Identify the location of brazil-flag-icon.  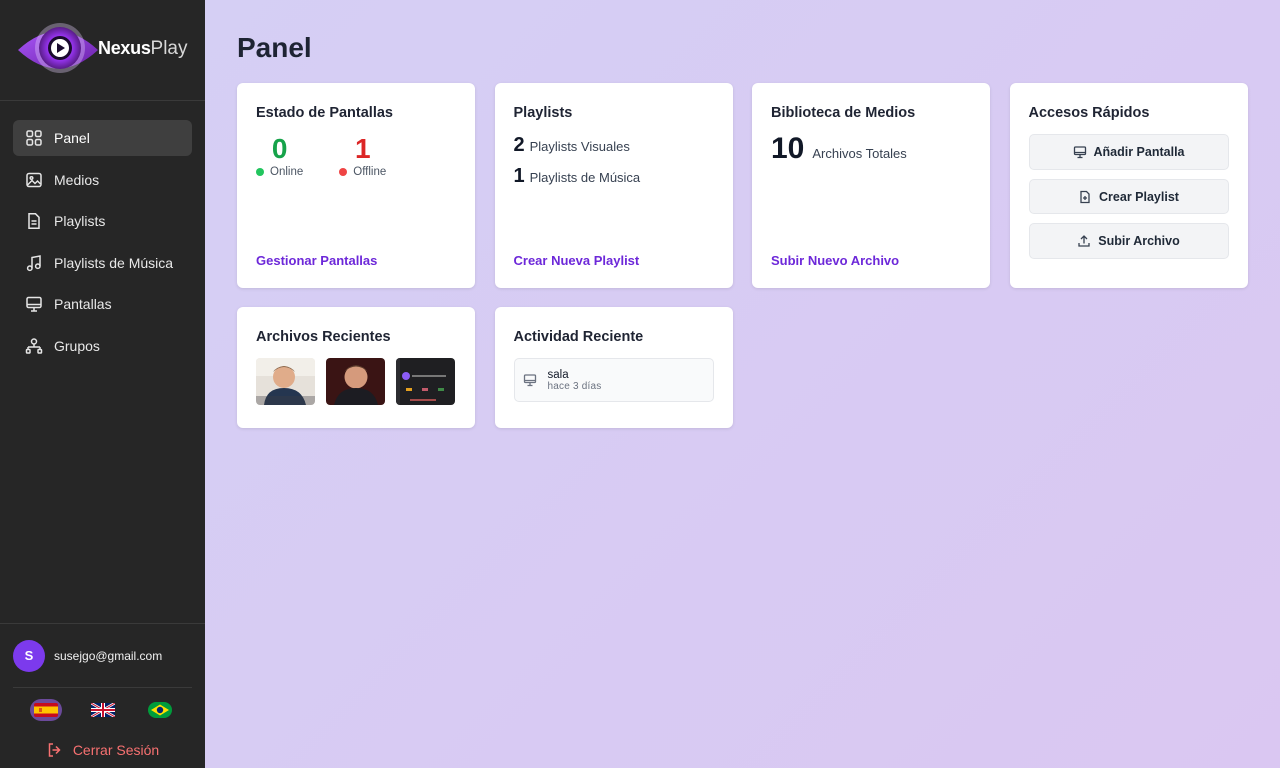
(159, 710).